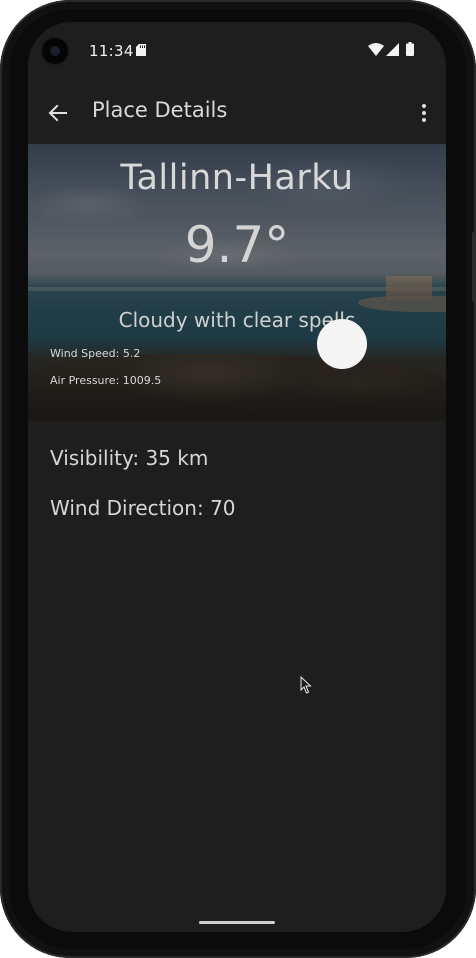 Image resolution: width=476 pixels, height=958 pixels. I want to click on battery-icon, so click(410, 49).